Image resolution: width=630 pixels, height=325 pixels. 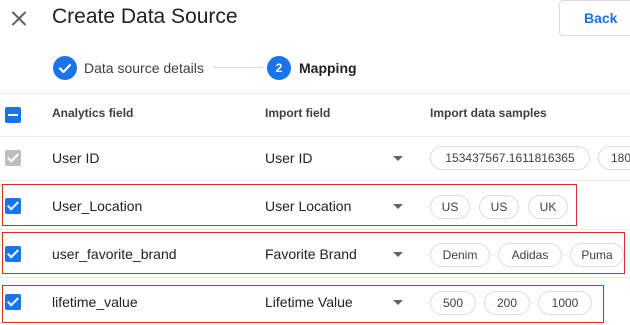 What do you see at coordinates (328, 68) in the screenshot?
I see `step-2-label: Mapping` at bounding box center [328, 68].